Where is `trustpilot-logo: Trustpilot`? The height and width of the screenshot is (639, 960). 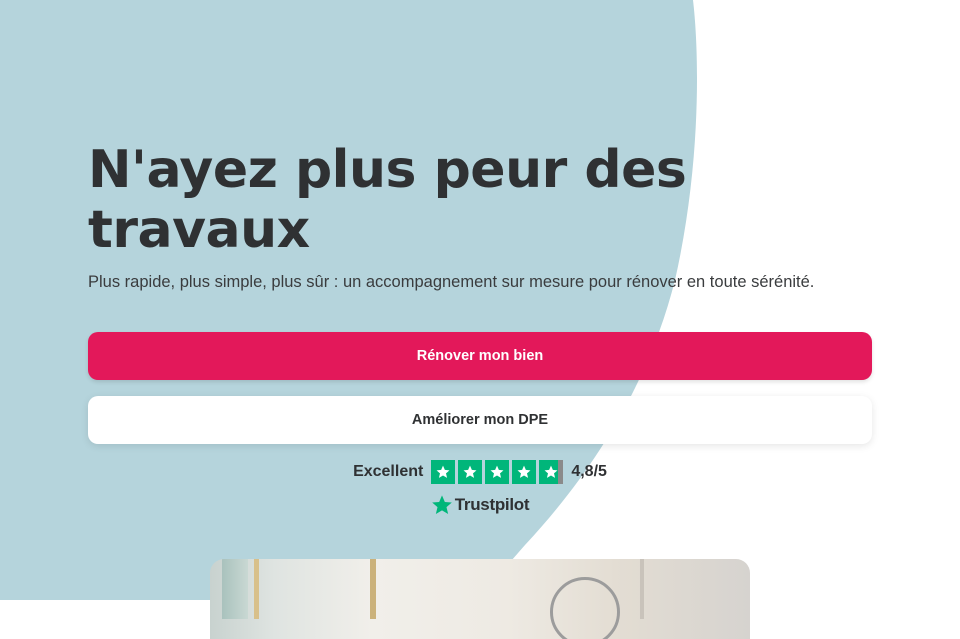
trustpilot-logo: Trustpilot is located at coordinates (480, 505).